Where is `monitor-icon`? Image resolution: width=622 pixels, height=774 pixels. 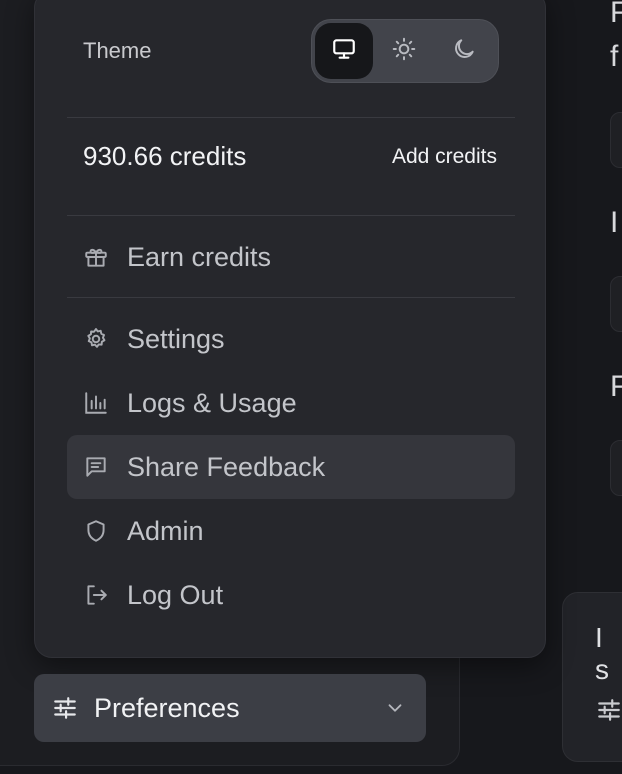
monitor-icon is located at coordinates (344, 51).